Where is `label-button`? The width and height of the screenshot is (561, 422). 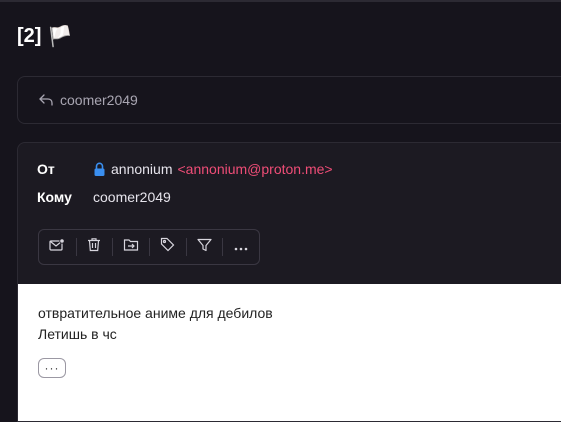 label-button is located at coordinates (167, 247).